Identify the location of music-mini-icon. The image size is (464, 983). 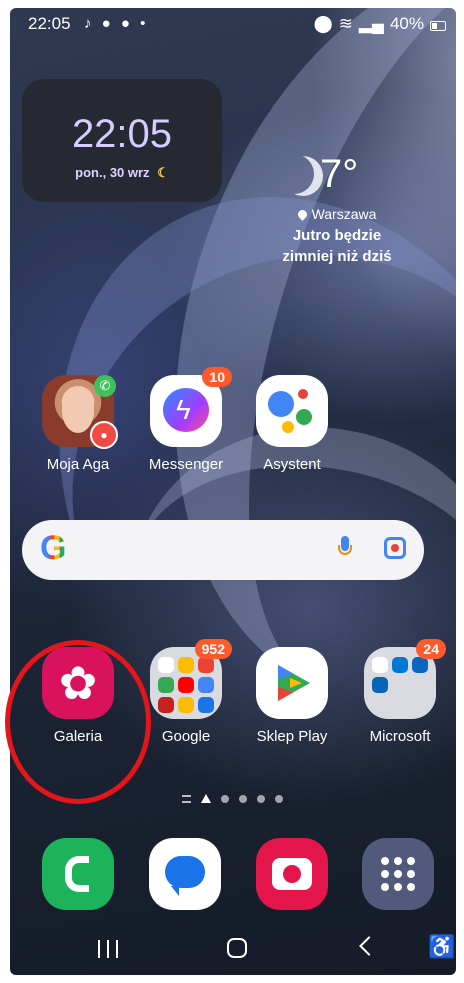
(166, 705).